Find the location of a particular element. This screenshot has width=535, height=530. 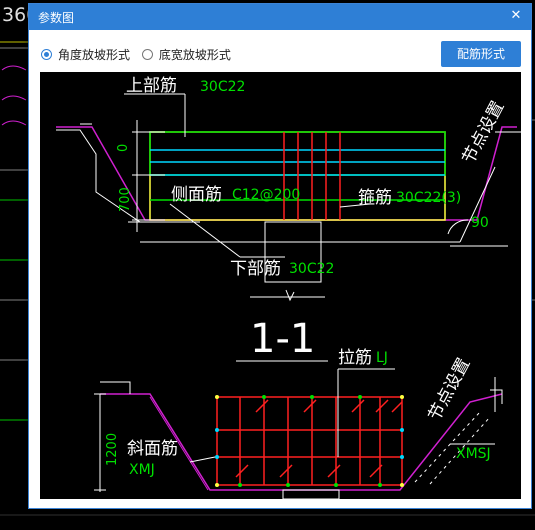

radio-unchecked-icon is located at coordinates (147, 54).